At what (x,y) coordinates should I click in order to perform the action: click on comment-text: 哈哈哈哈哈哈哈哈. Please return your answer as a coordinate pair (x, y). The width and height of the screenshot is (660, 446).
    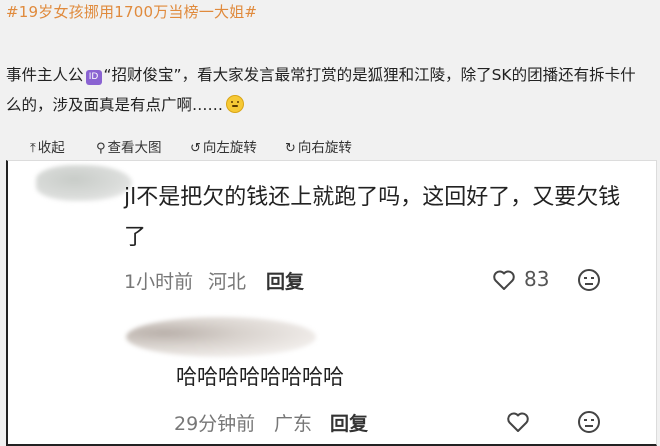
    Looking at the image, I should click on (260, 377).